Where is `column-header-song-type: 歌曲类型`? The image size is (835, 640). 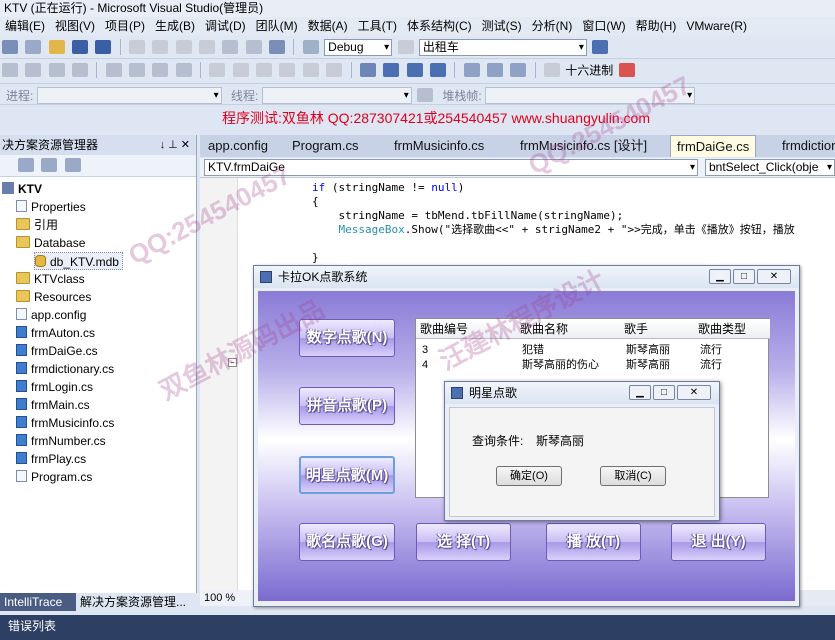
column-header-song-type: 歌曲类型 is located at coordinates (732, 329).